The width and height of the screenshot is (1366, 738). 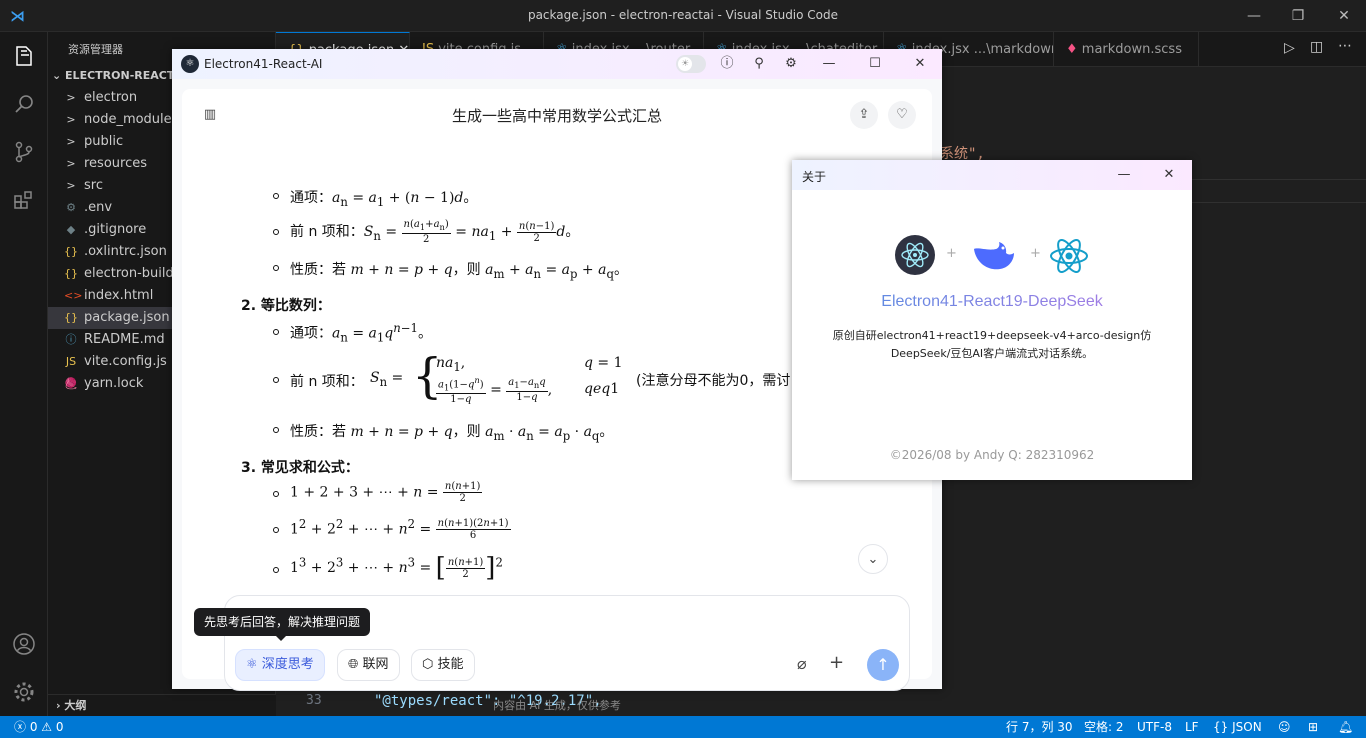 What do you see at coordinates (1237, 727) in the screenshot?
I see `language-mode: {} JSON` at bounding box center [1237, 727].